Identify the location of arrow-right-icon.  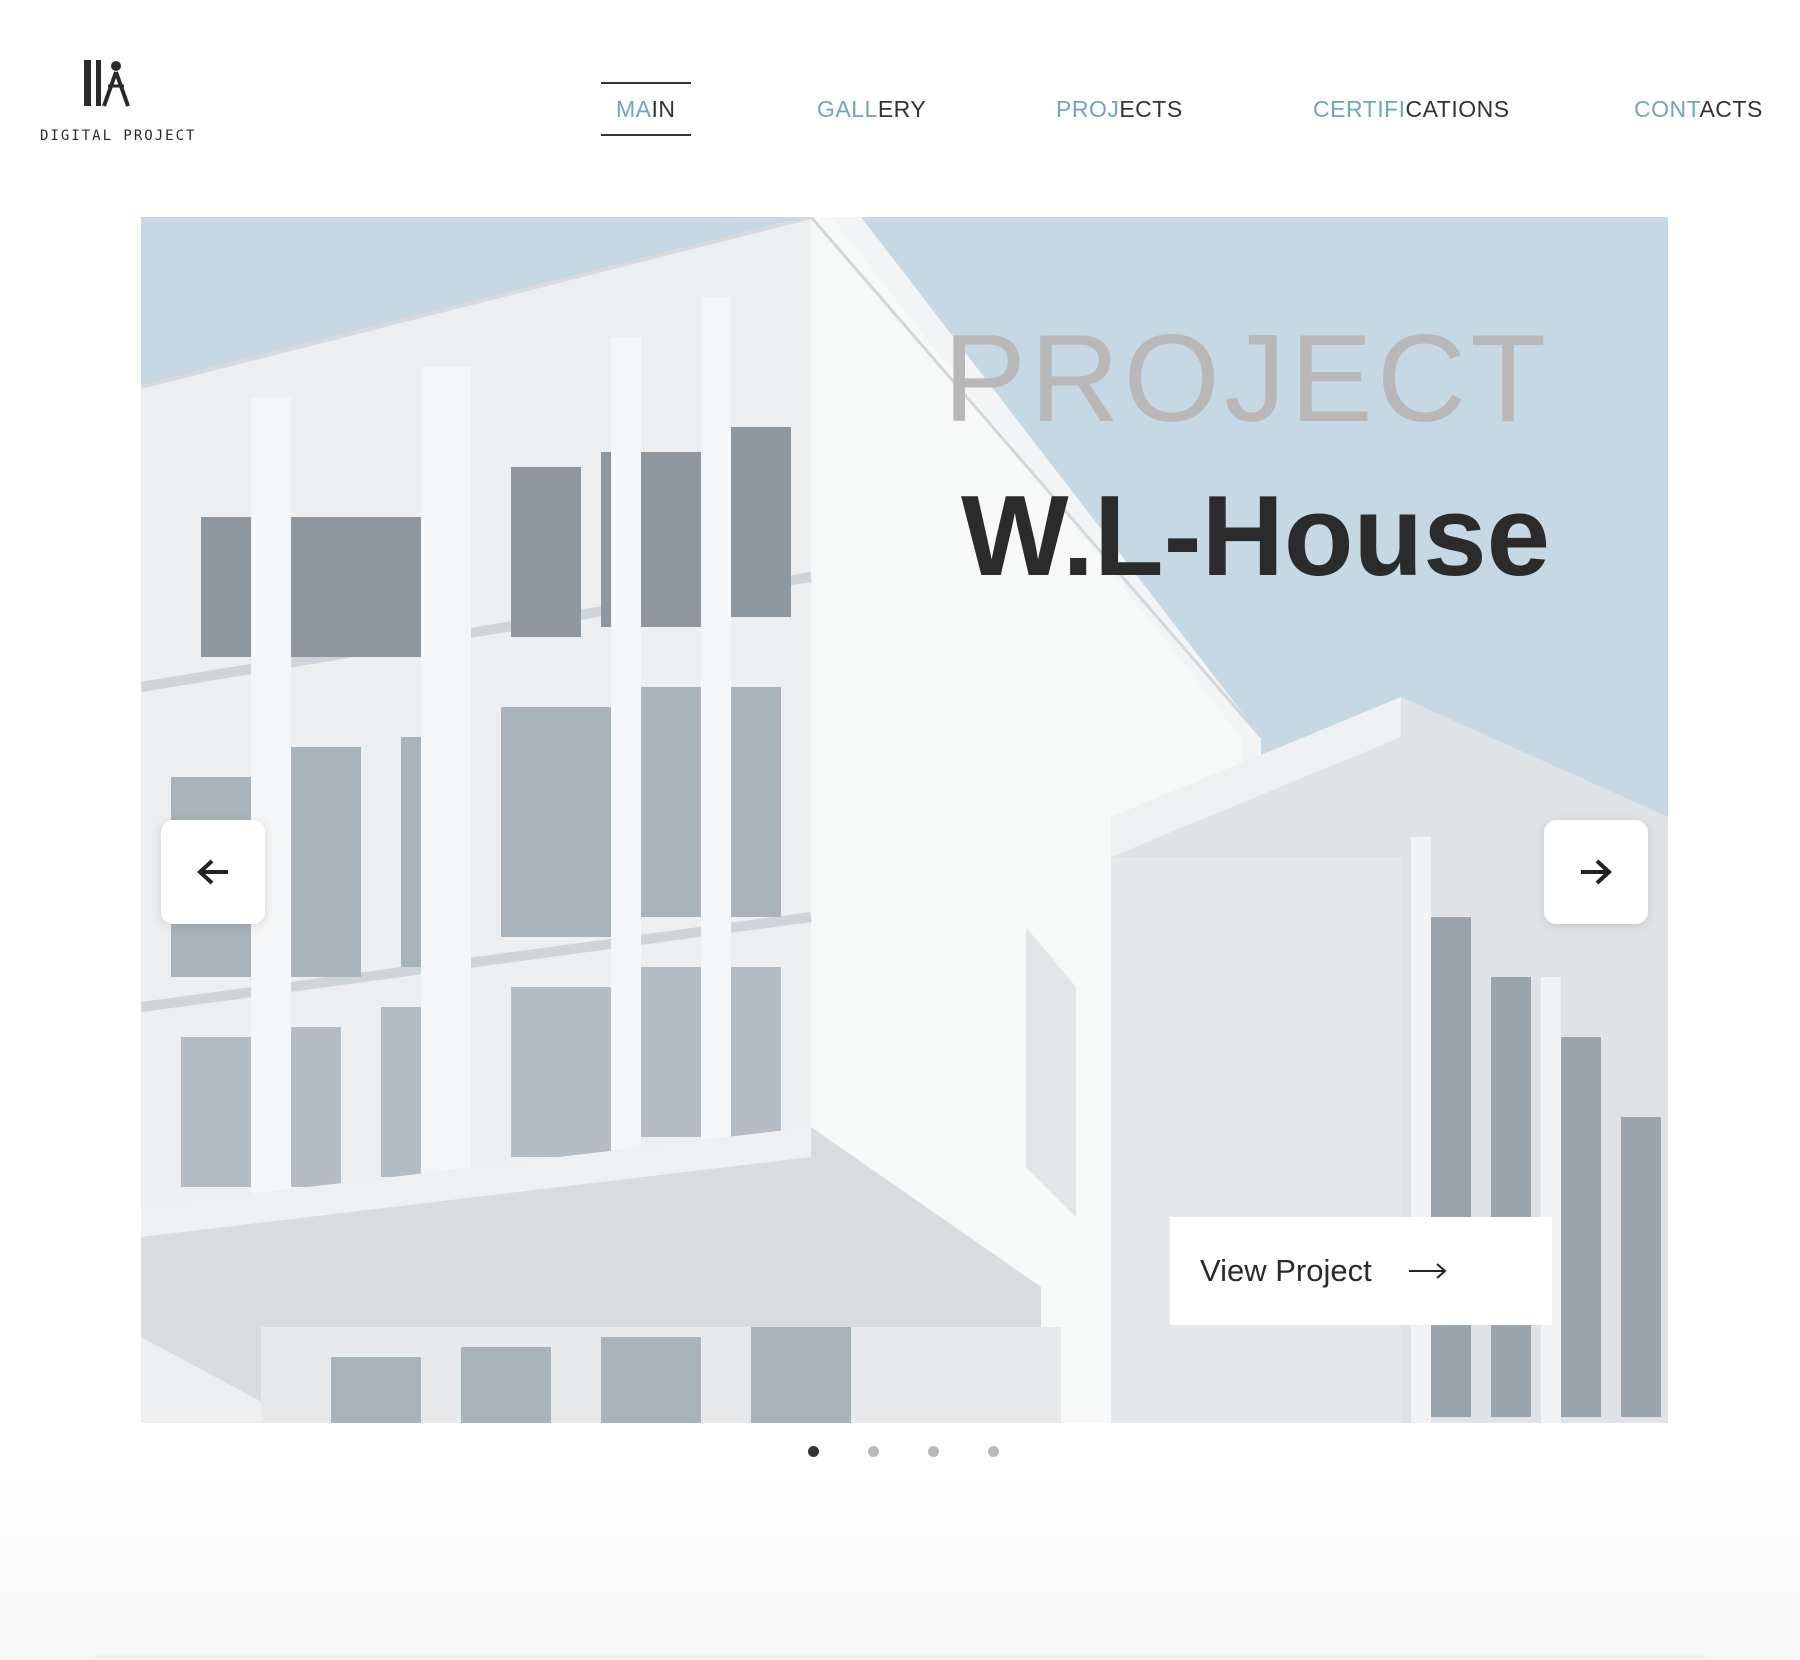
(1596, 872).